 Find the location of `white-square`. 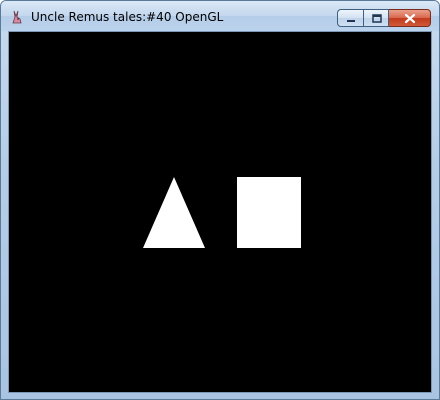

white-square is located at coordinates (269, 212).